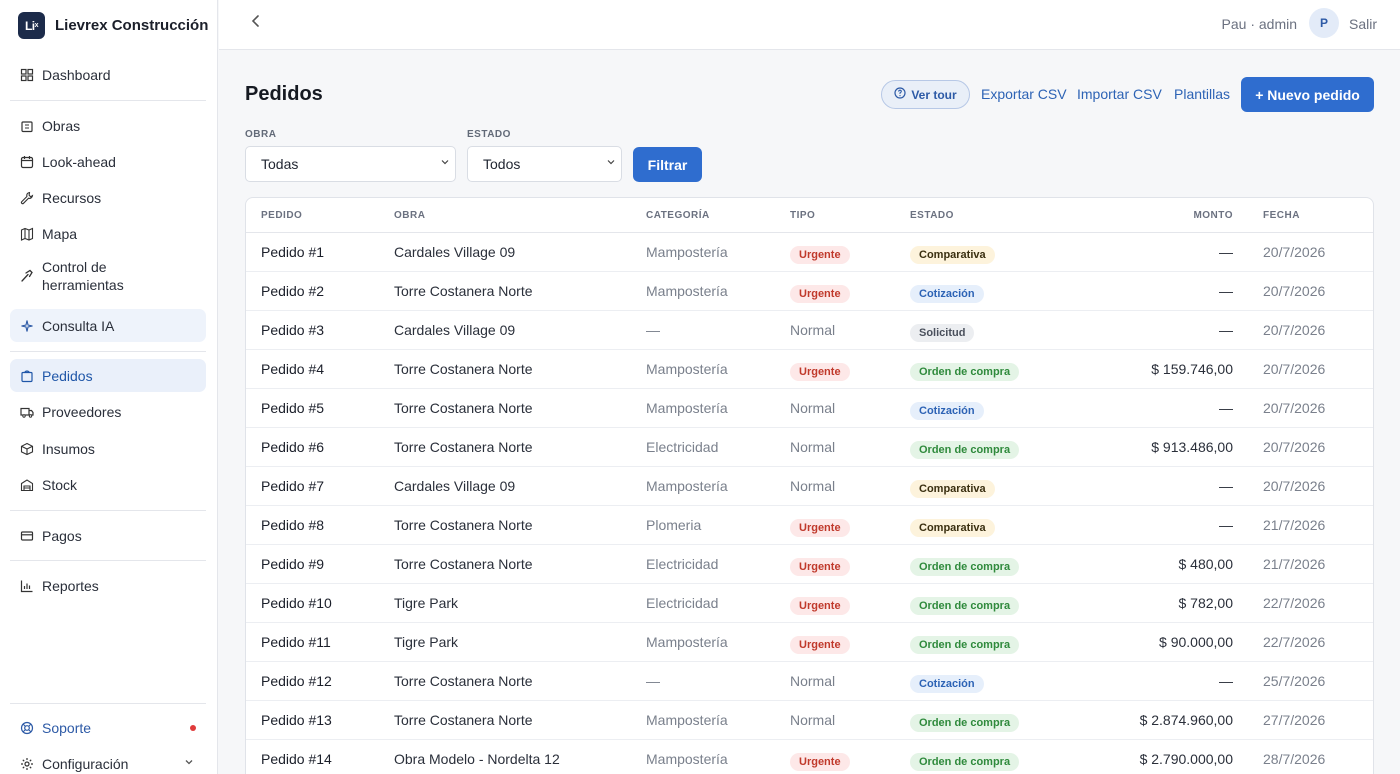 The width and height of the screenshot is (1400, 774). I want to click on topbar: Pau · admin P Salir, so click(809, 25).